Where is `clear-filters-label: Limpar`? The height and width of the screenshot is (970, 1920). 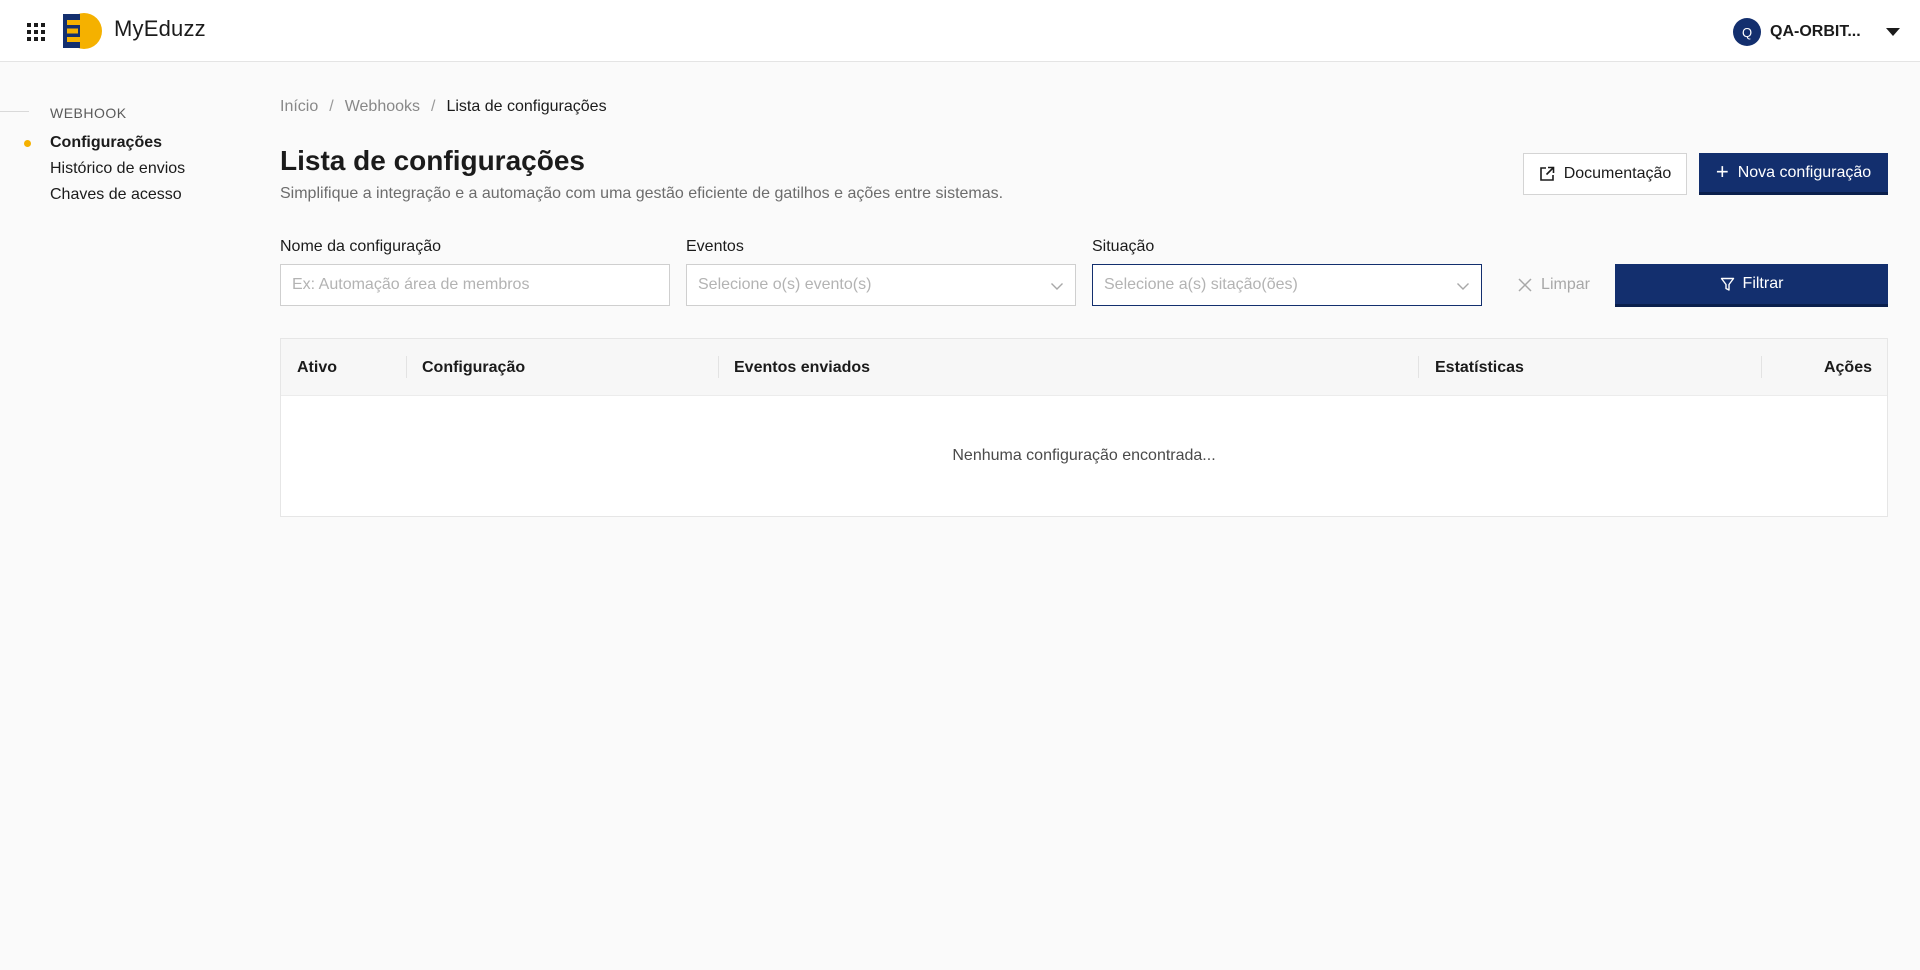 clear-filters-label: Limpar is located at coordinates (1565, 284).